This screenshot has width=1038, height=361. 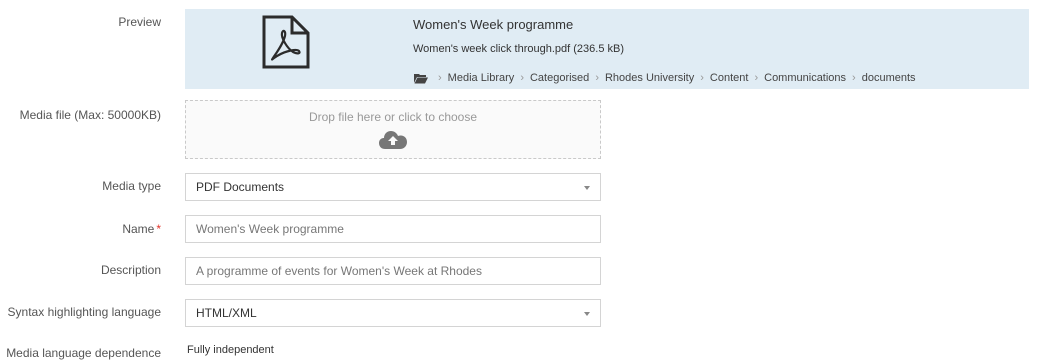 What do you see at coordinates (729, 78) in the screenshot?
I see `breadcrumb-item: Content` at bounding box center [729, 78].